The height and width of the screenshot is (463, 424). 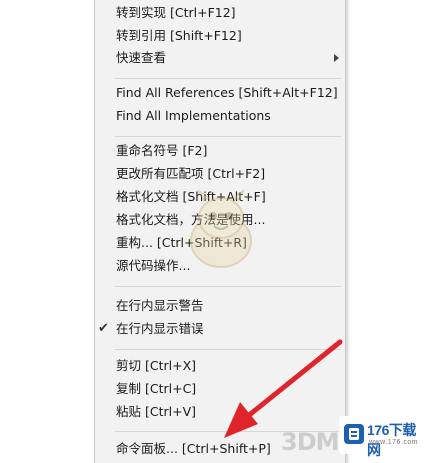 What do you see at coordinates (156, 411) in the screenshot?
I see `menu-item-label: 粘贴 [Ctrl+V]` at bounding box center [156, 411].